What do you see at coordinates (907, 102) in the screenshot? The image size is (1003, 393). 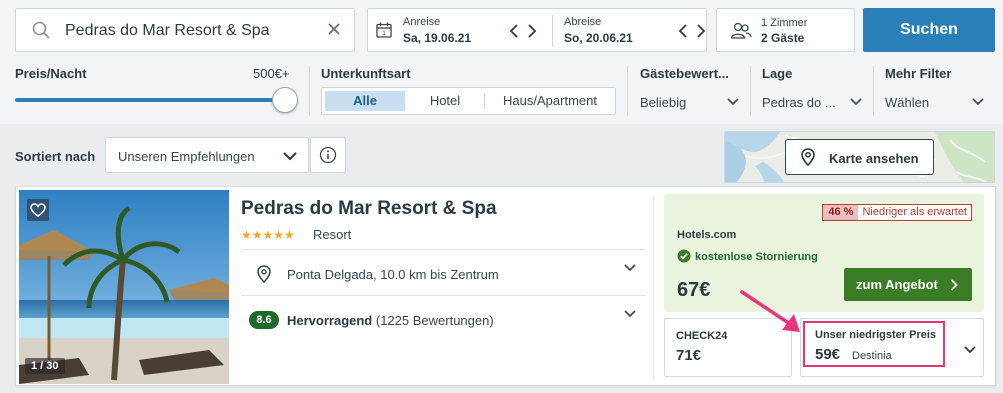 I see `more-filters-value: Wählen` at bounding box center [907, 102].